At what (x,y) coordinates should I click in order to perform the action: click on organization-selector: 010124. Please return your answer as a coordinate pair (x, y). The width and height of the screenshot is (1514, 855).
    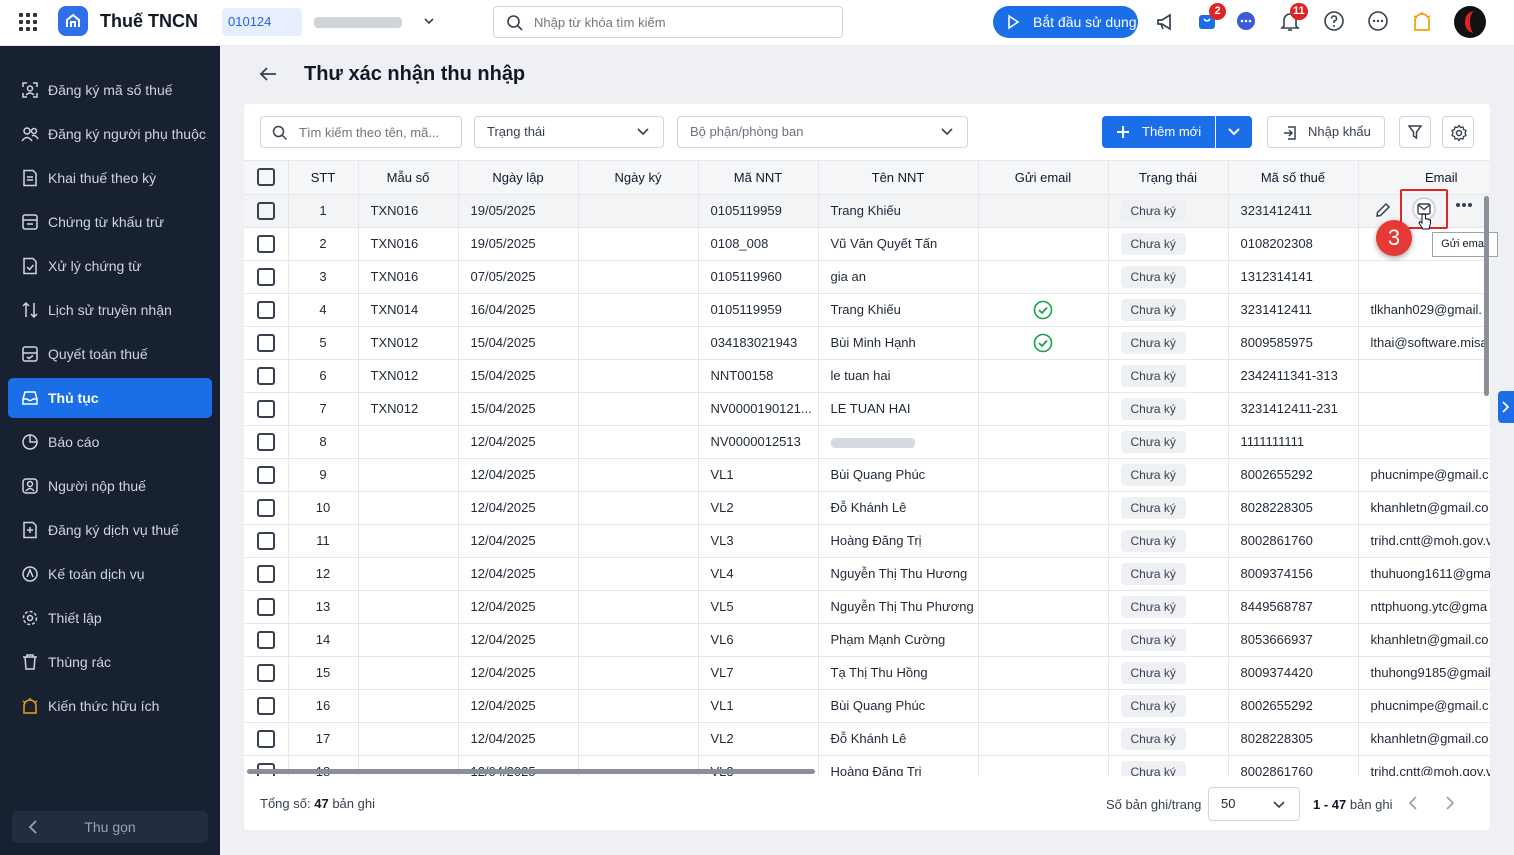
    Looking at the image, I should click on (333, 22).